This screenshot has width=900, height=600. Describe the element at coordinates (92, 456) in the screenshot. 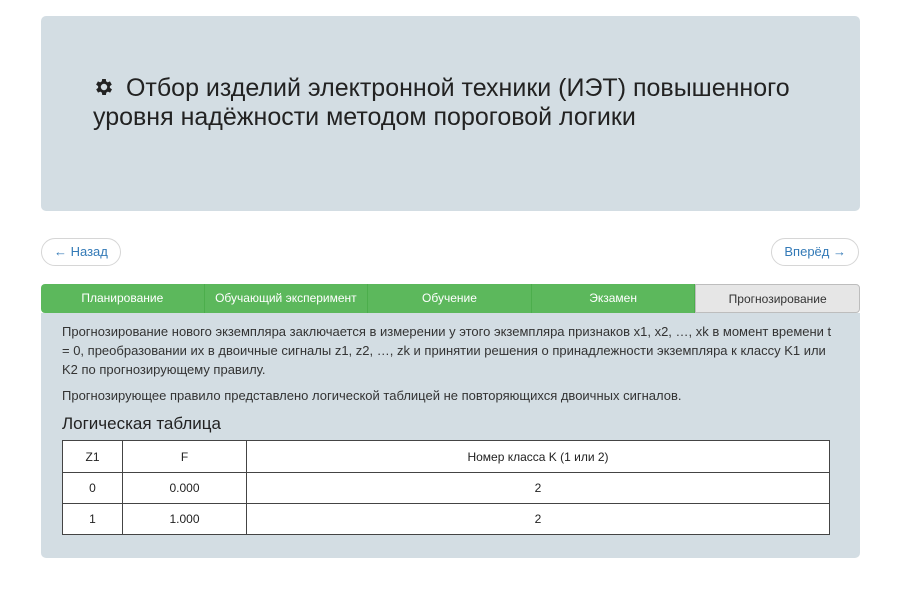

I see `column-header-z1: Z1` at that location.